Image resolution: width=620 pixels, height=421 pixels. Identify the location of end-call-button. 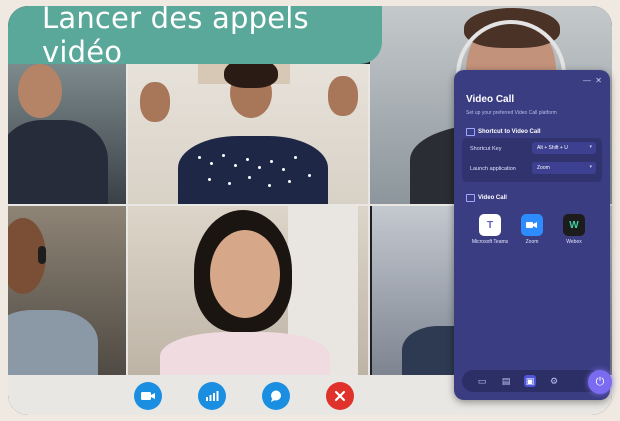
(340, 396).